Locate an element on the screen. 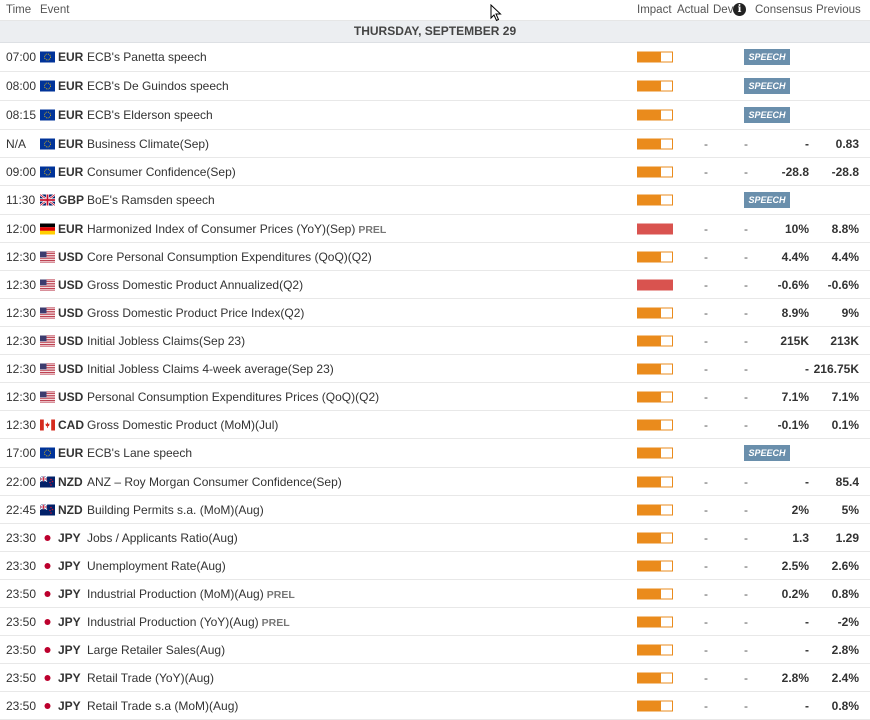 The image size is (870, 720). event-time: 08:00 is located at coordinates (21, 86).